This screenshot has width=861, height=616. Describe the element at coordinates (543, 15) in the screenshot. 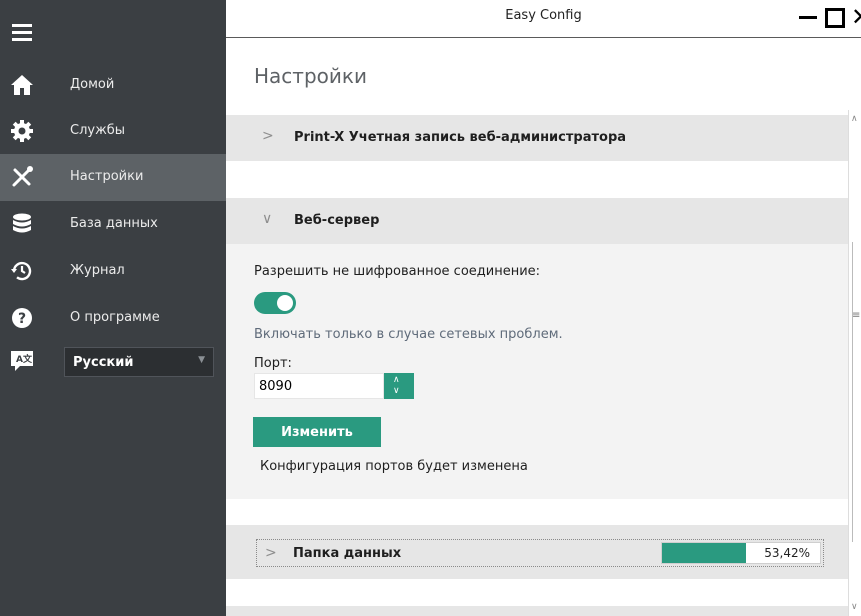

I see `window-title: Easy Config` at that location.